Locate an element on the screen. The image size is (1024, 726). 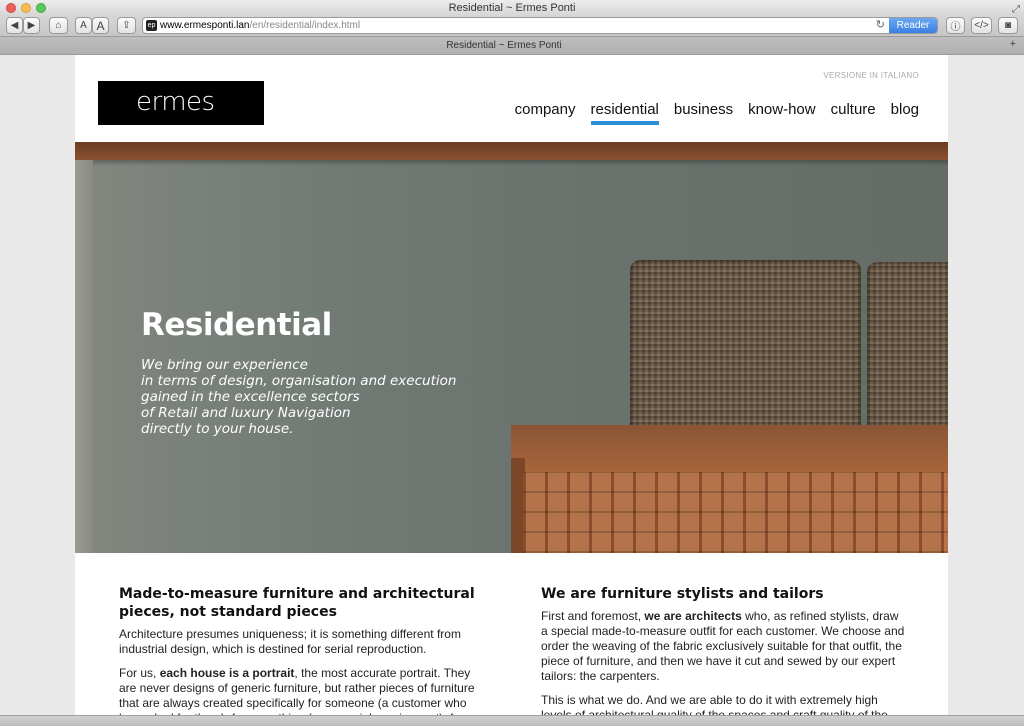
url-path: /en/residential/index.html is located at coordinates (305, 25).